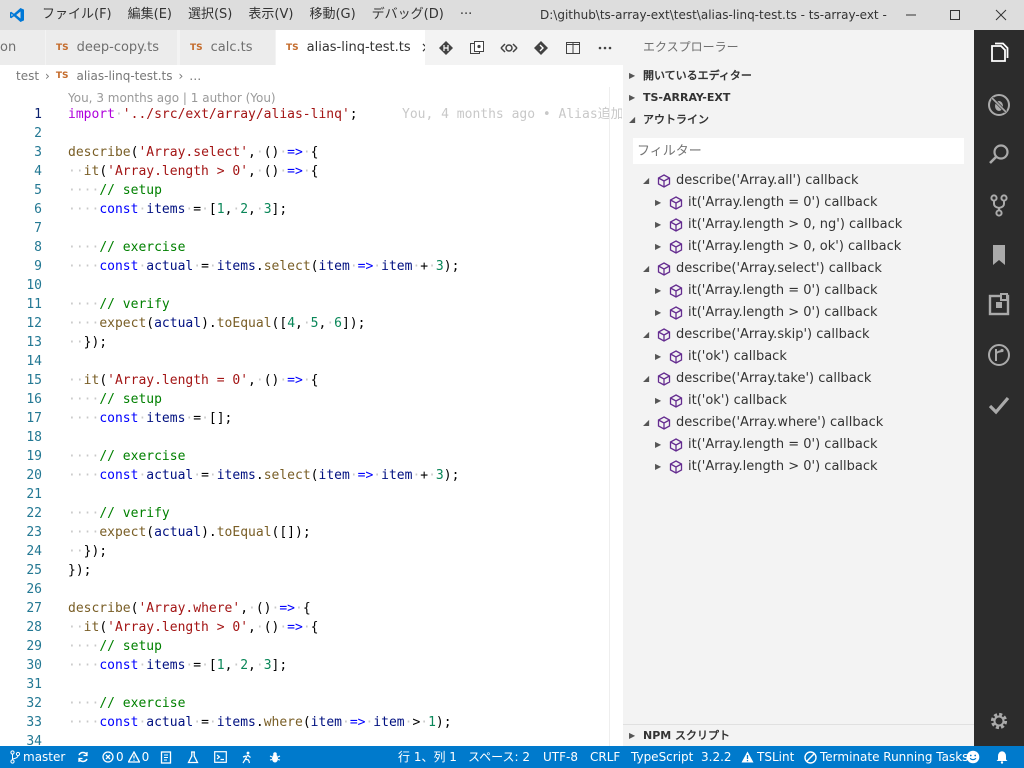 The image size is (1024, 768). Describe the element at coordinates (311, 171) in the screenshot. I see `code-line: 4 ··it('Array.length > 0',·()·=>·{` at that location.